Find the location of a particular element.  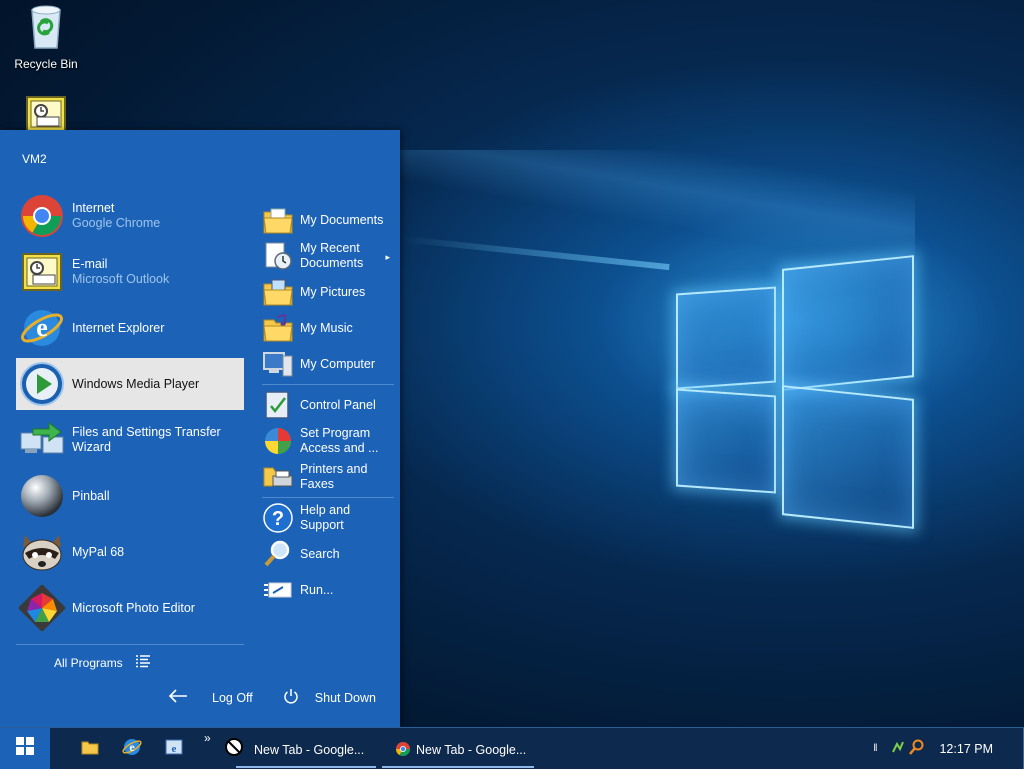

program-item-internet-explorer: e Internet Explorer is located at coordinates (130, 328).